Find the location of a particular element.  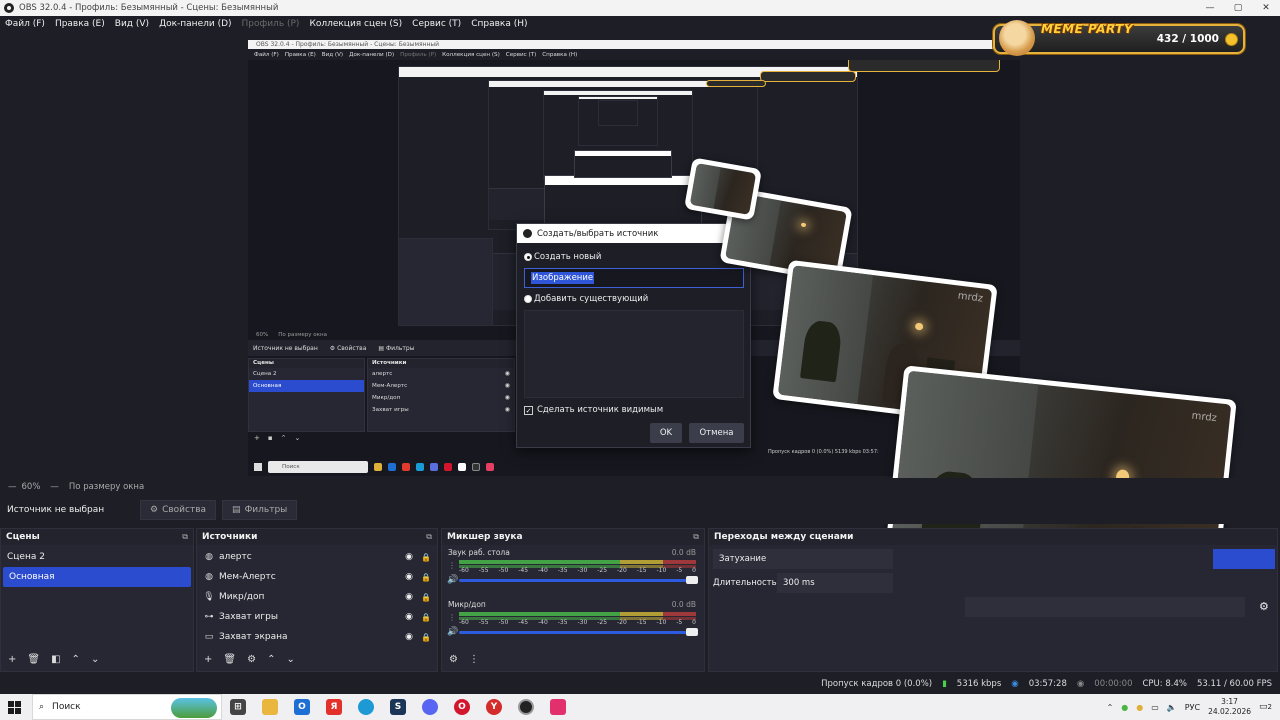

file-explorer-icon is located at coordinates (270, 707).